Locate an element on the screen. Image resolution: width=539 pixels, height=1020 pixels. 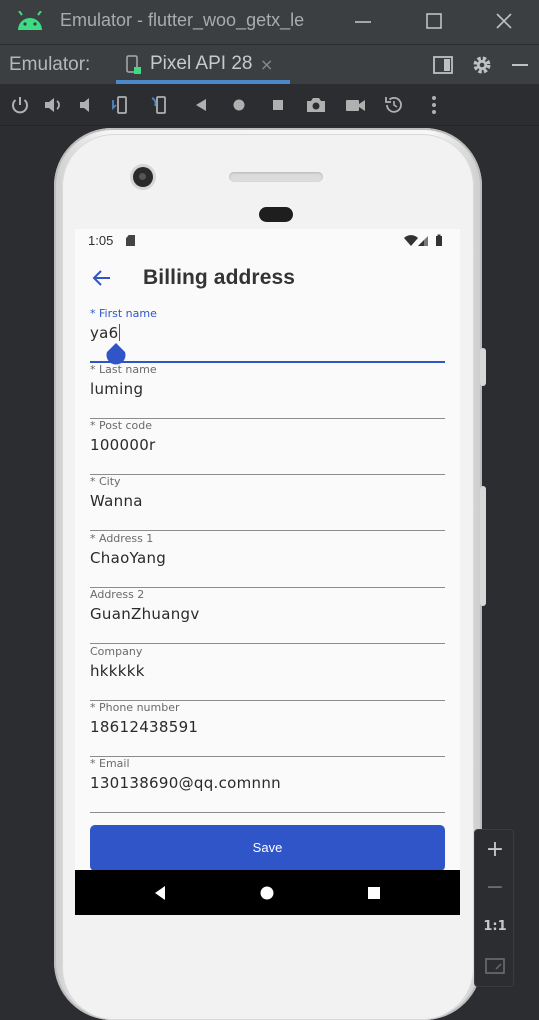
nav-home-icon is located at coordinates (267, 893).